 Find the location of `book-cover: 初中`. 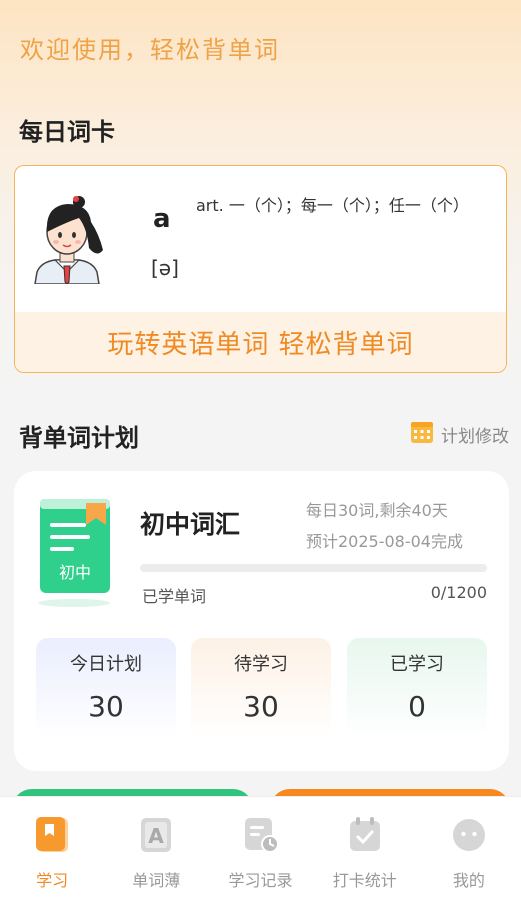

book-cover: 初中 is located at coordinates (76, 555).